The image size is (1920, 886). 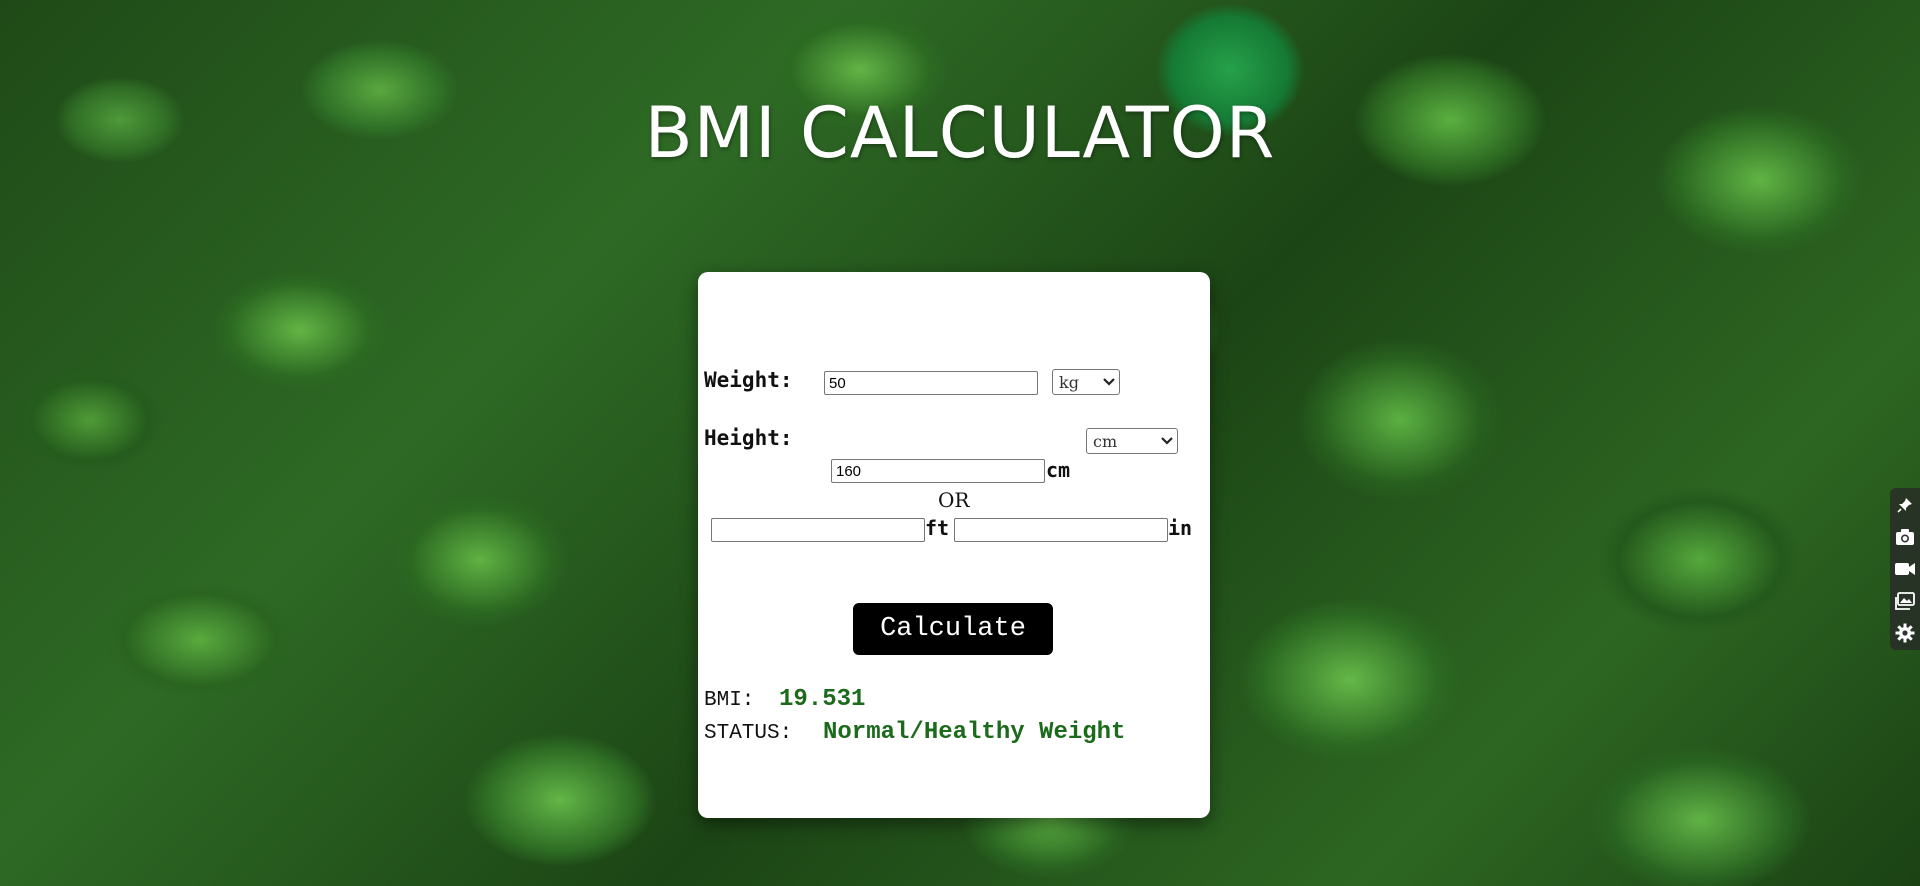 What do you see at coordinates (931, 383) in the screenshot?
I see `weight-input` at bounding box center [931, 383].